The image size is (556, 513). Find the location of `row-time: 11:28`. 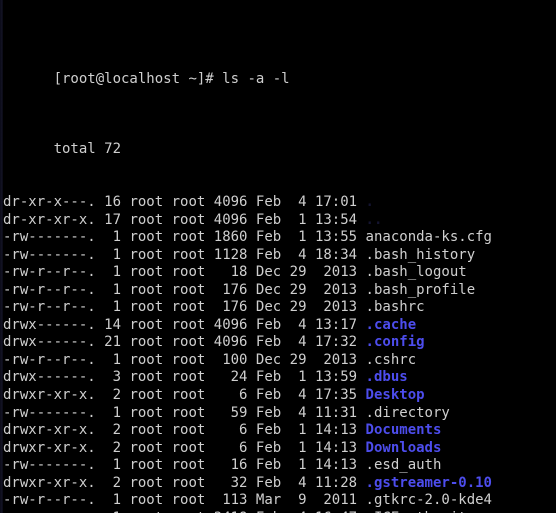

row-time: 11:28 is located at coordinates (336, 482).